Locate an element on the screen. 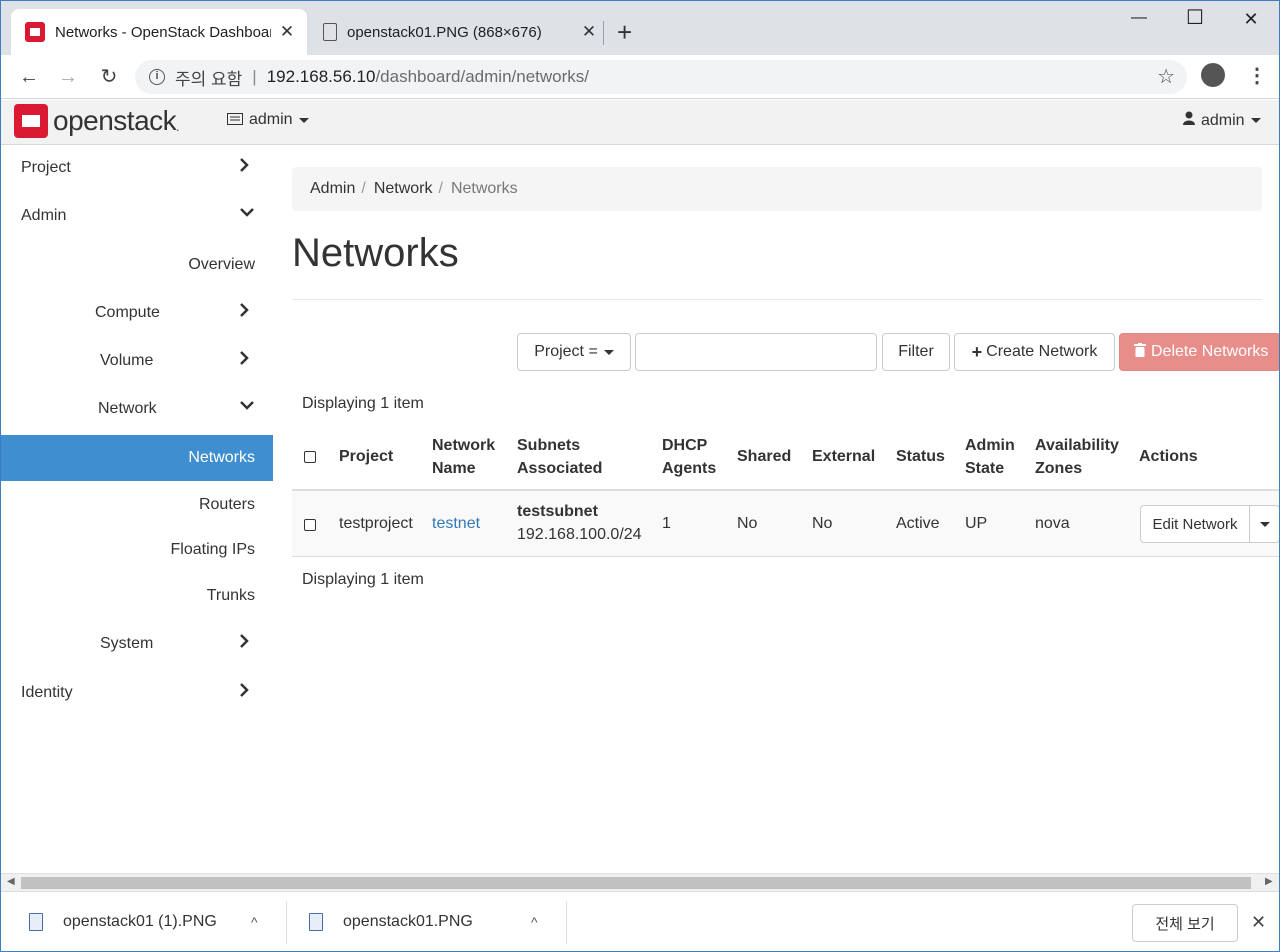  security-warning: 주의 요함 is located at coordinates (208, 77).